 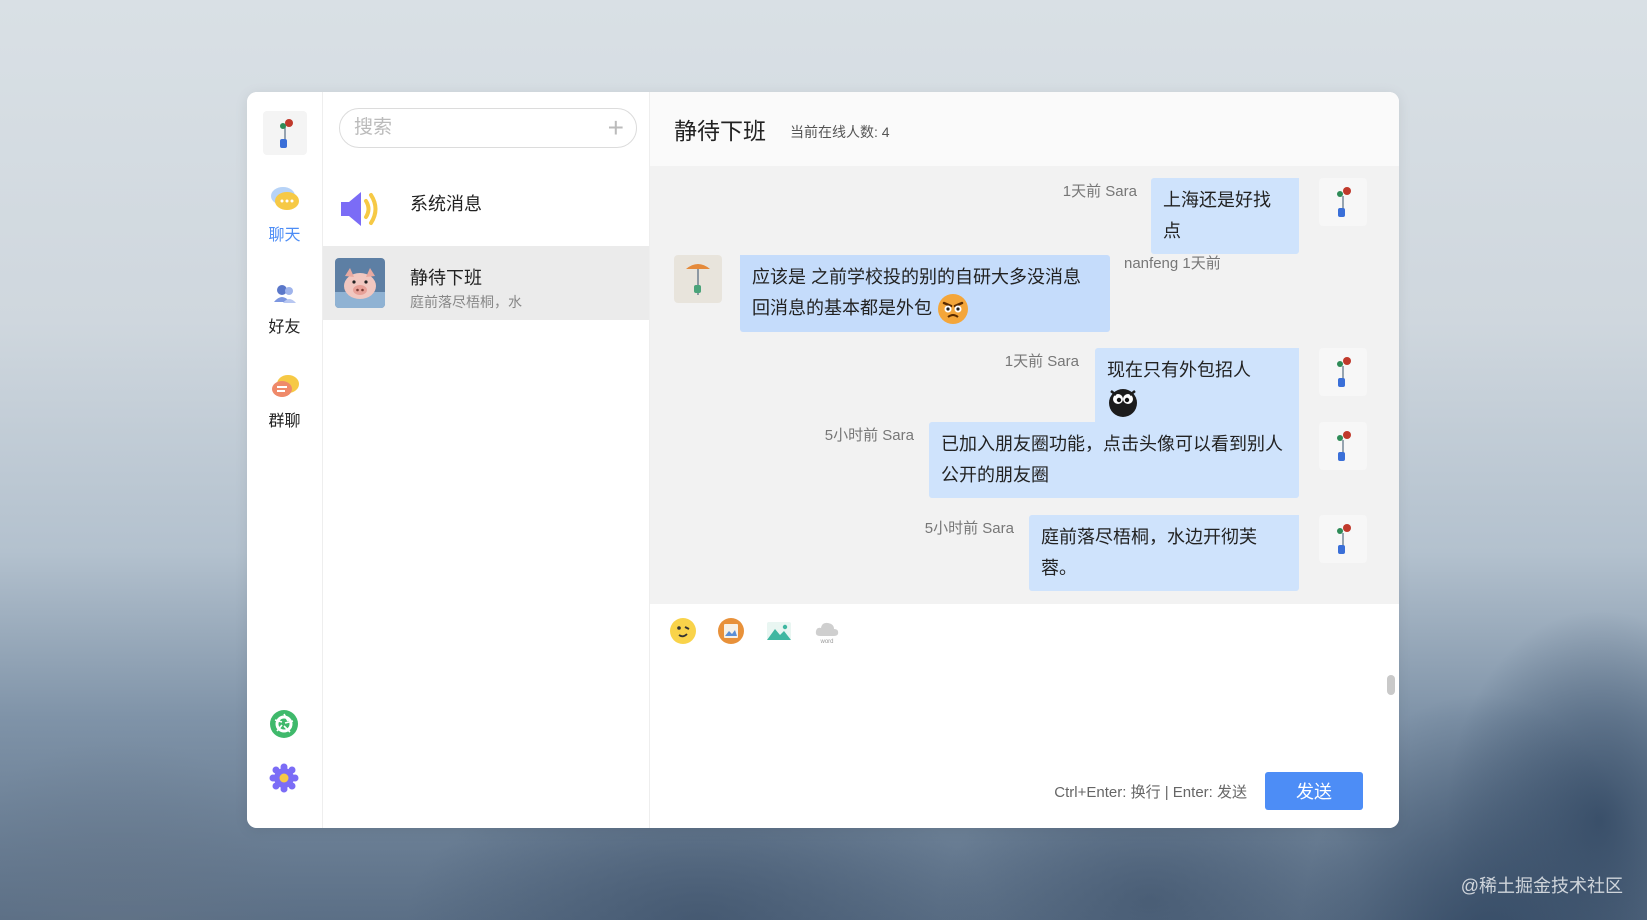 I want to click on message-text: 上海还是好找点, so click(x=1217, y=215).